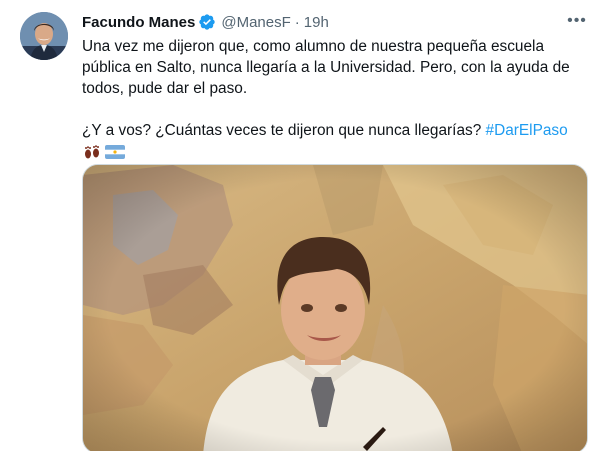 Image resolution: width=612 pixels, height=451 pixels. I want to click on hashtag-link: #DarElPaso, so click(527, 130).